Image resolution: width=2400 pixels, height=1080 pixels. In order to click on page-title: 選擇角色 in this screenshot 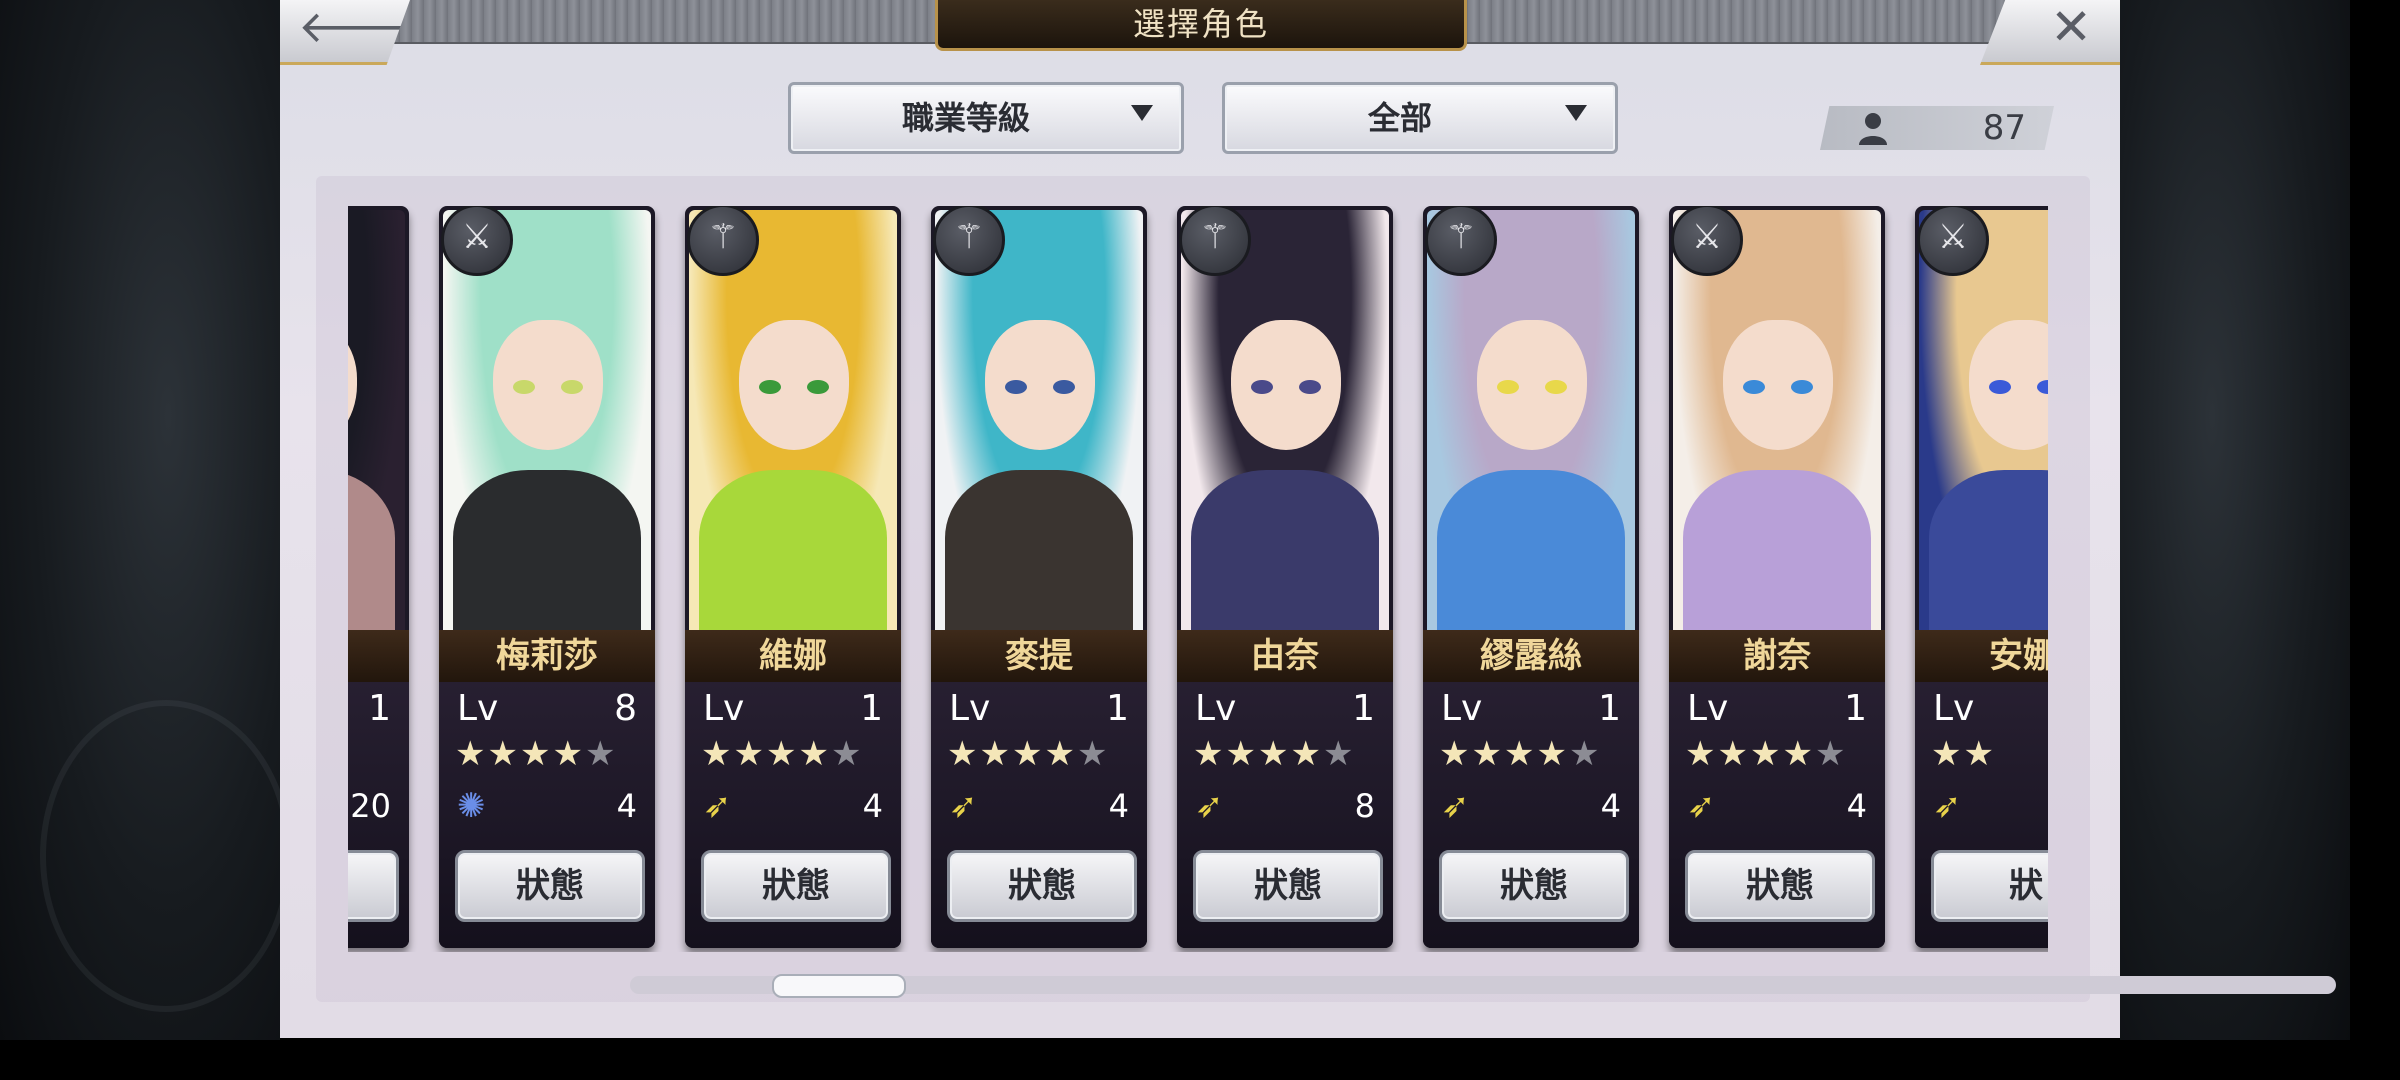, I will do `click(1200, 24)`.